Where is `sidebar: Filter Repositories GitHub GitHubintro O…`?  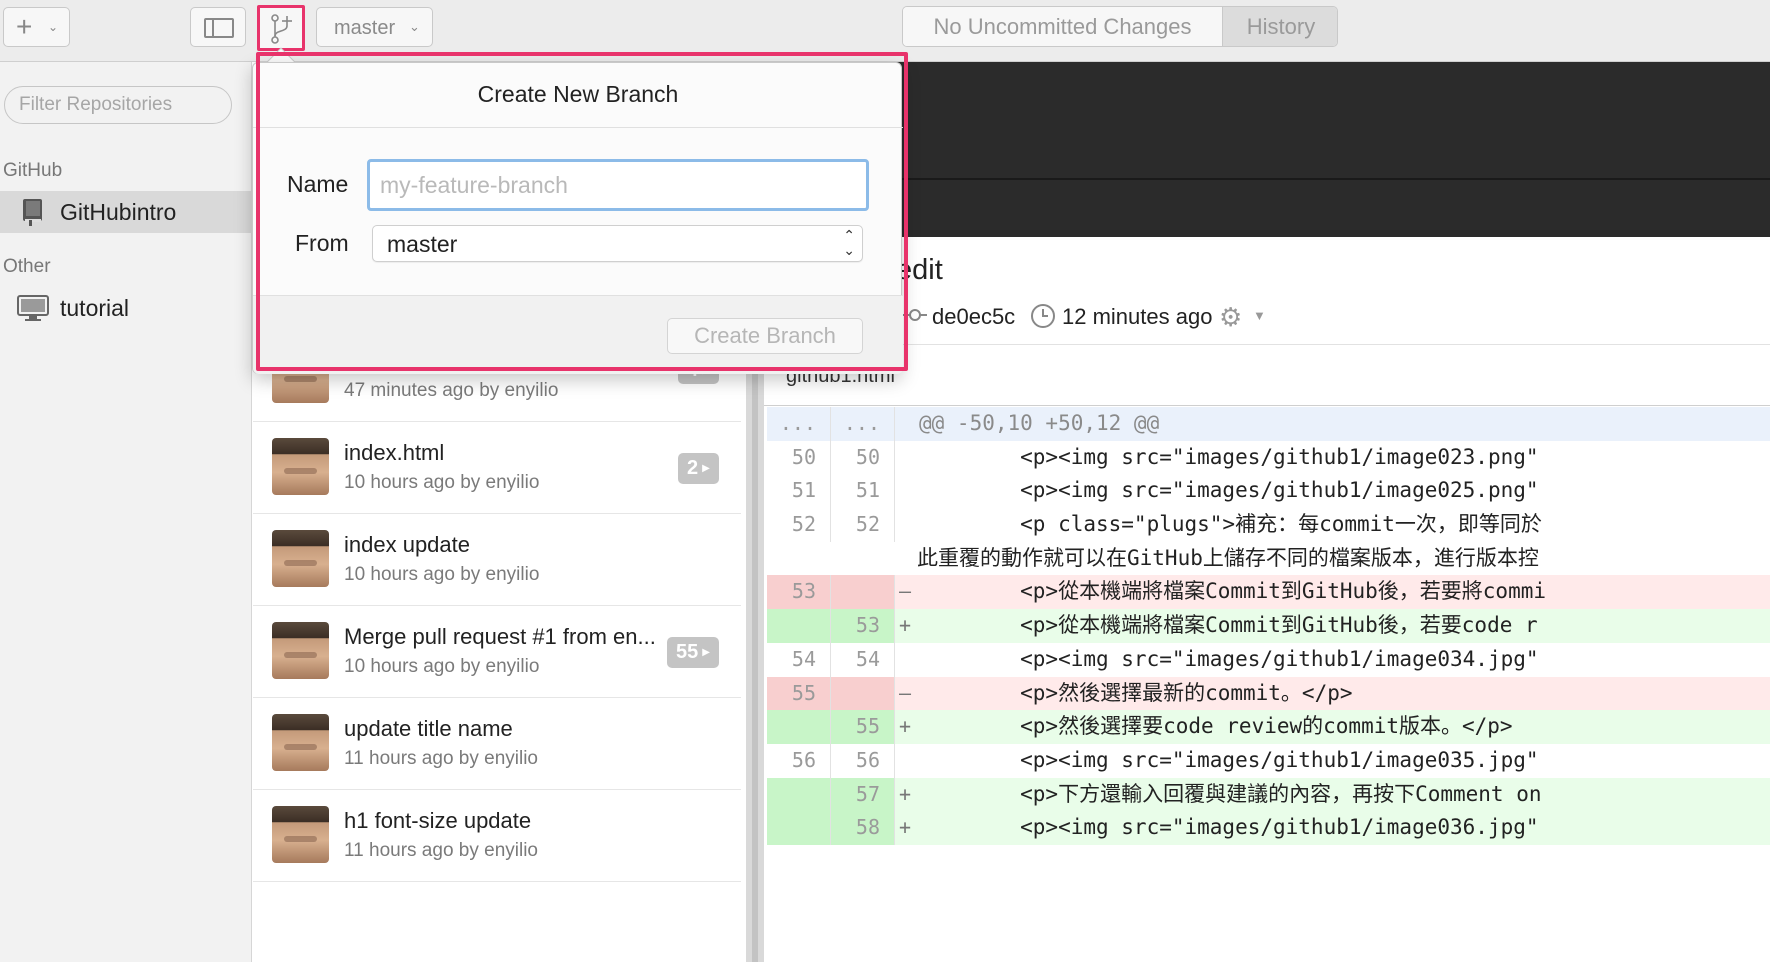
sidebar: Filter Repositories GitHub GitHubintro O… is located at coordinates (126, 512).